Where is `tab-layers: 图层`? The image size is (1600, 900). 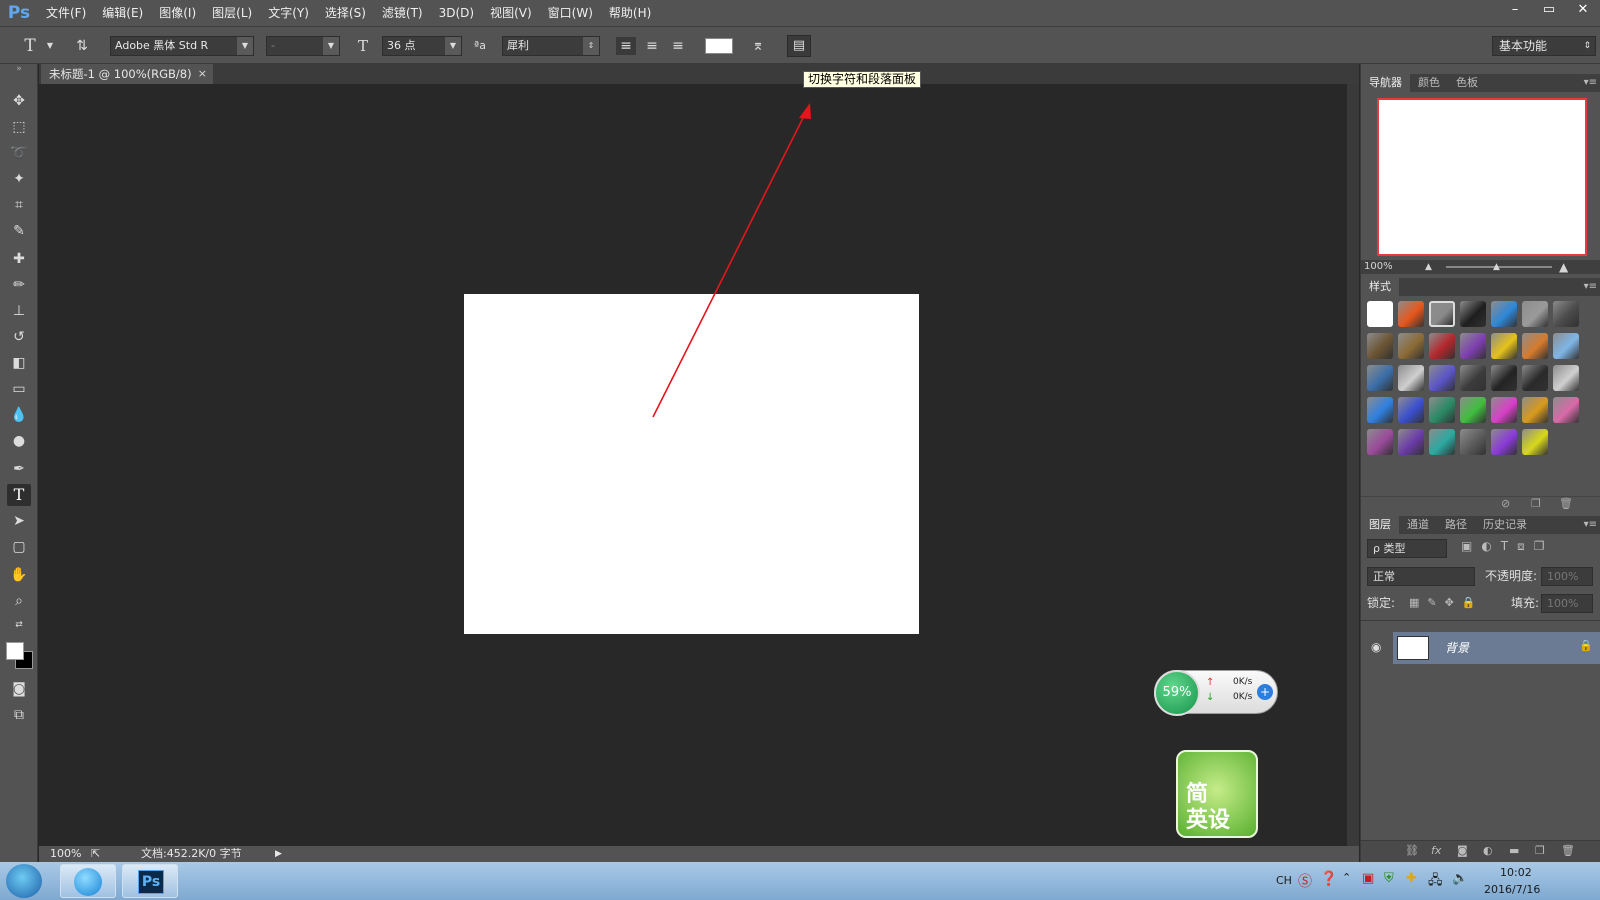
tab-layers: 图层 is located at coordinates (1380, 525).